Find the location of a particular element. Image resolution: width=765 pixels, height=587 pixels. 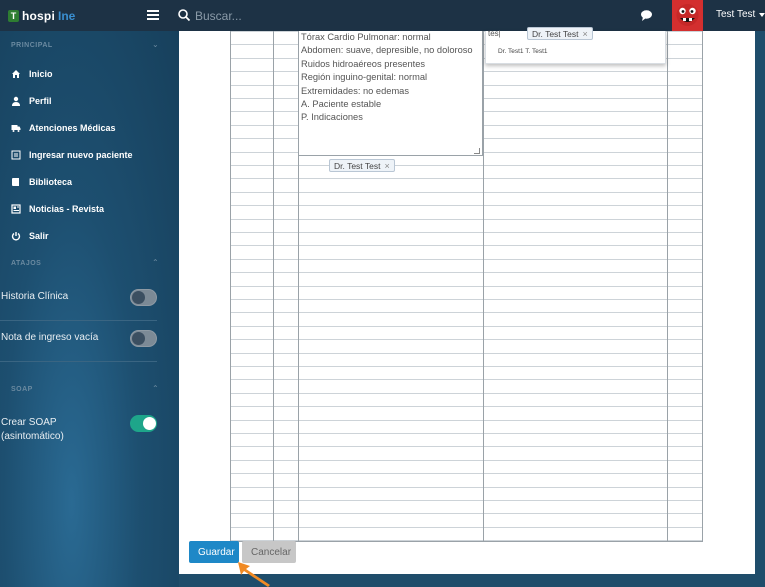

section-header-soap: SOAP is located at coordinates (22, 389).